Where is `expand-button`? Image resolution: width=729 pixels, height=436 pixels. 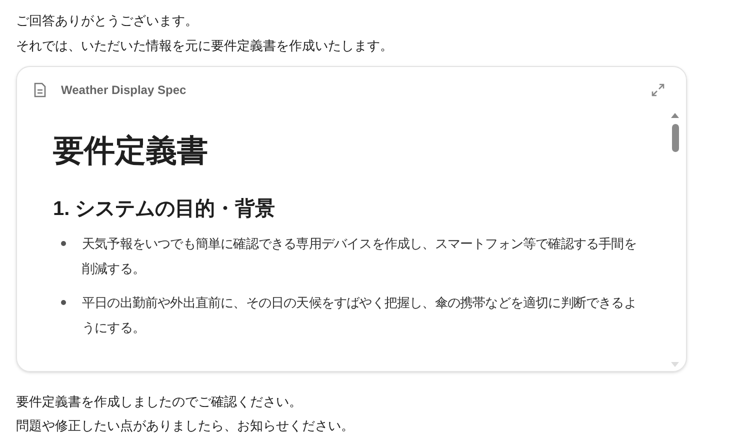
expand-button is located at coordinates (658, 90).